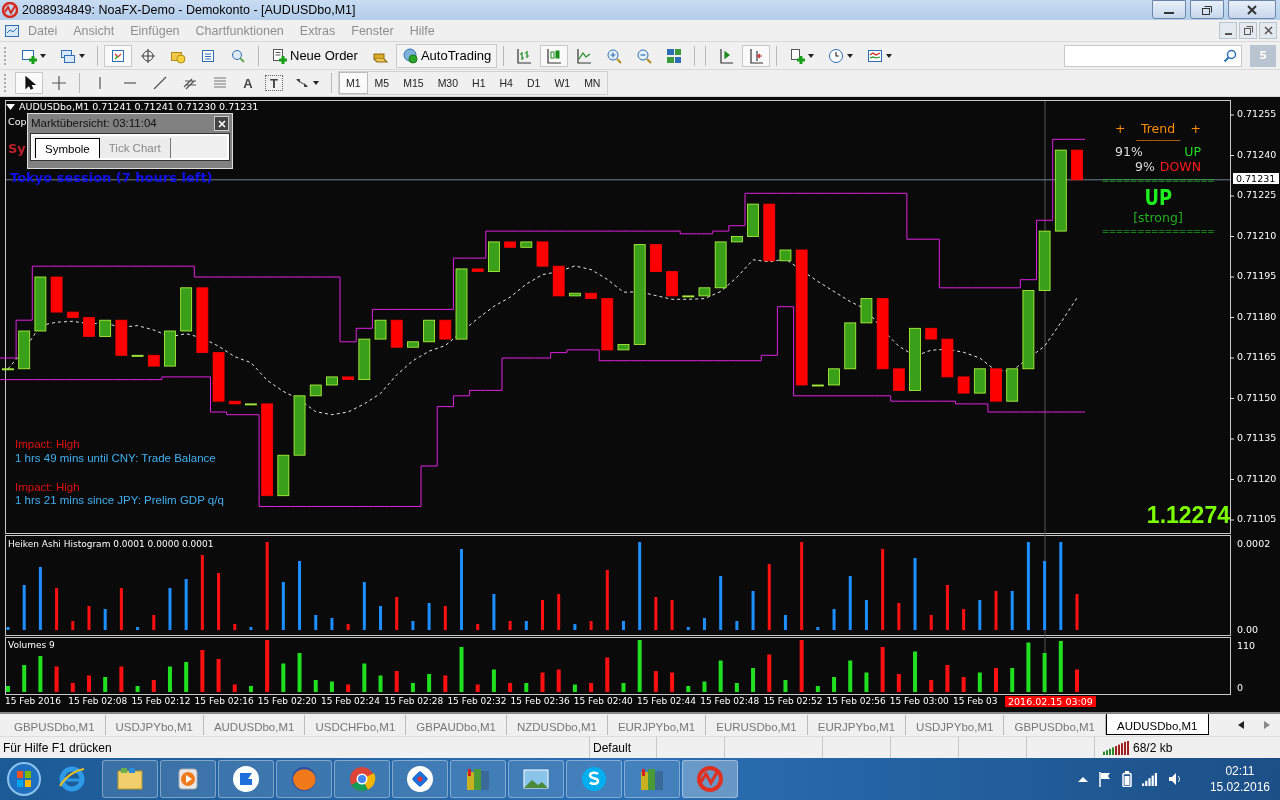  I want to click on trend-line-icon, so click(160, 83).